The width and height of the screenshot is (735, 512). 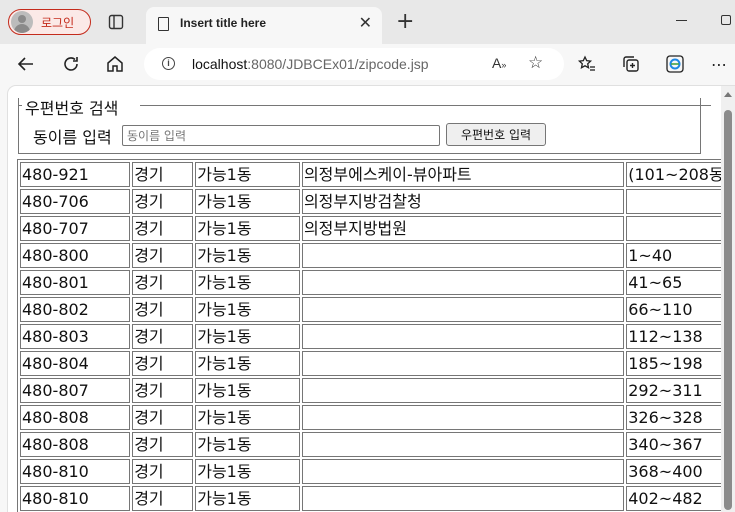 I want to click on url-path: :8080/JDBCEx01/zipcode.jsp, so click(x=338, y=64).